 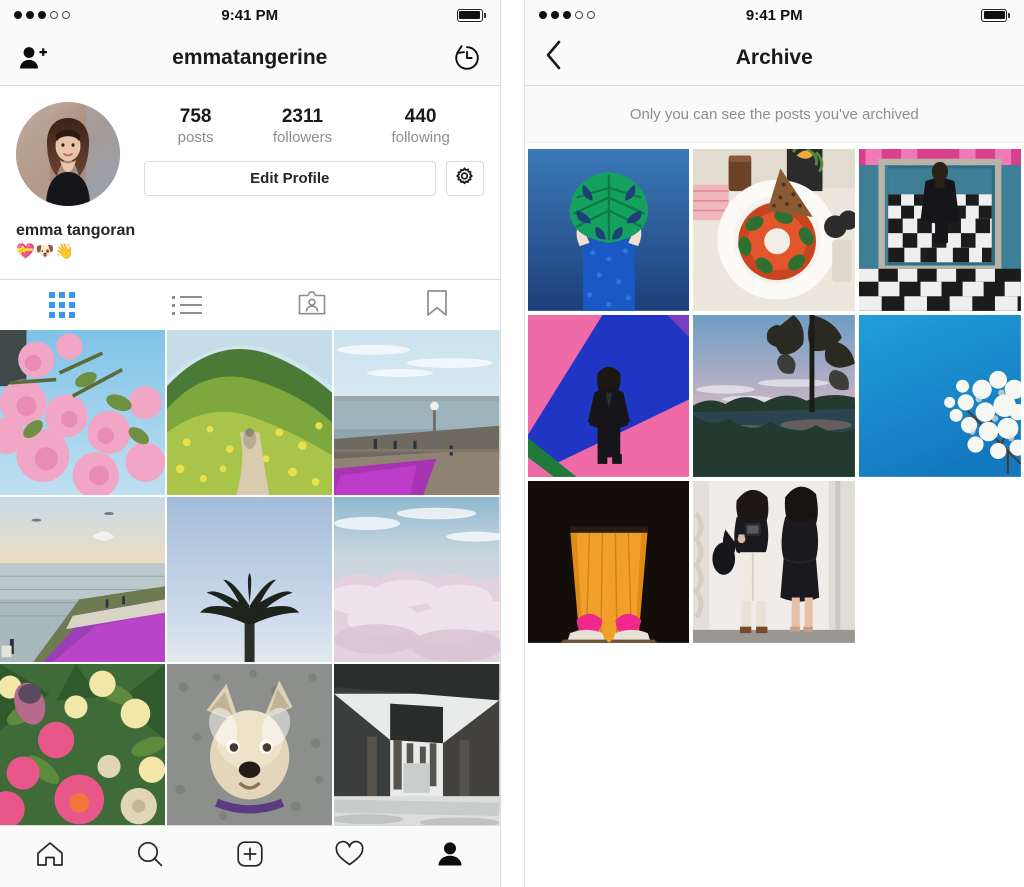 What do you see at coordinates (302, 116) in the screenshot?
I see `stat-followers-value: 2311` at bounding box center [302, 116].